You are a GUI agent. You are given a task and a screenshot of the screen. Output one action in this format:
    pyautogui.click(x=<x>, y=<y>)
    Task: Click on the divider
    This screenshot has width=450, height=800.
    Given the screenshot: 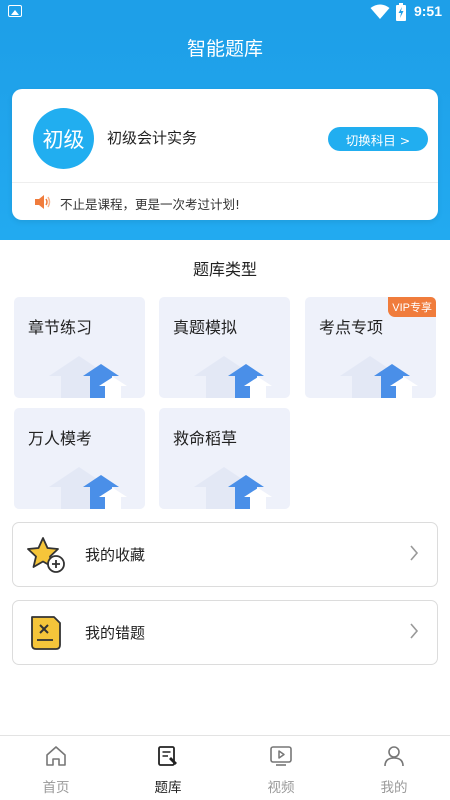 What is the action you would take?
    pyautogui.click(x=225, y=182)
    